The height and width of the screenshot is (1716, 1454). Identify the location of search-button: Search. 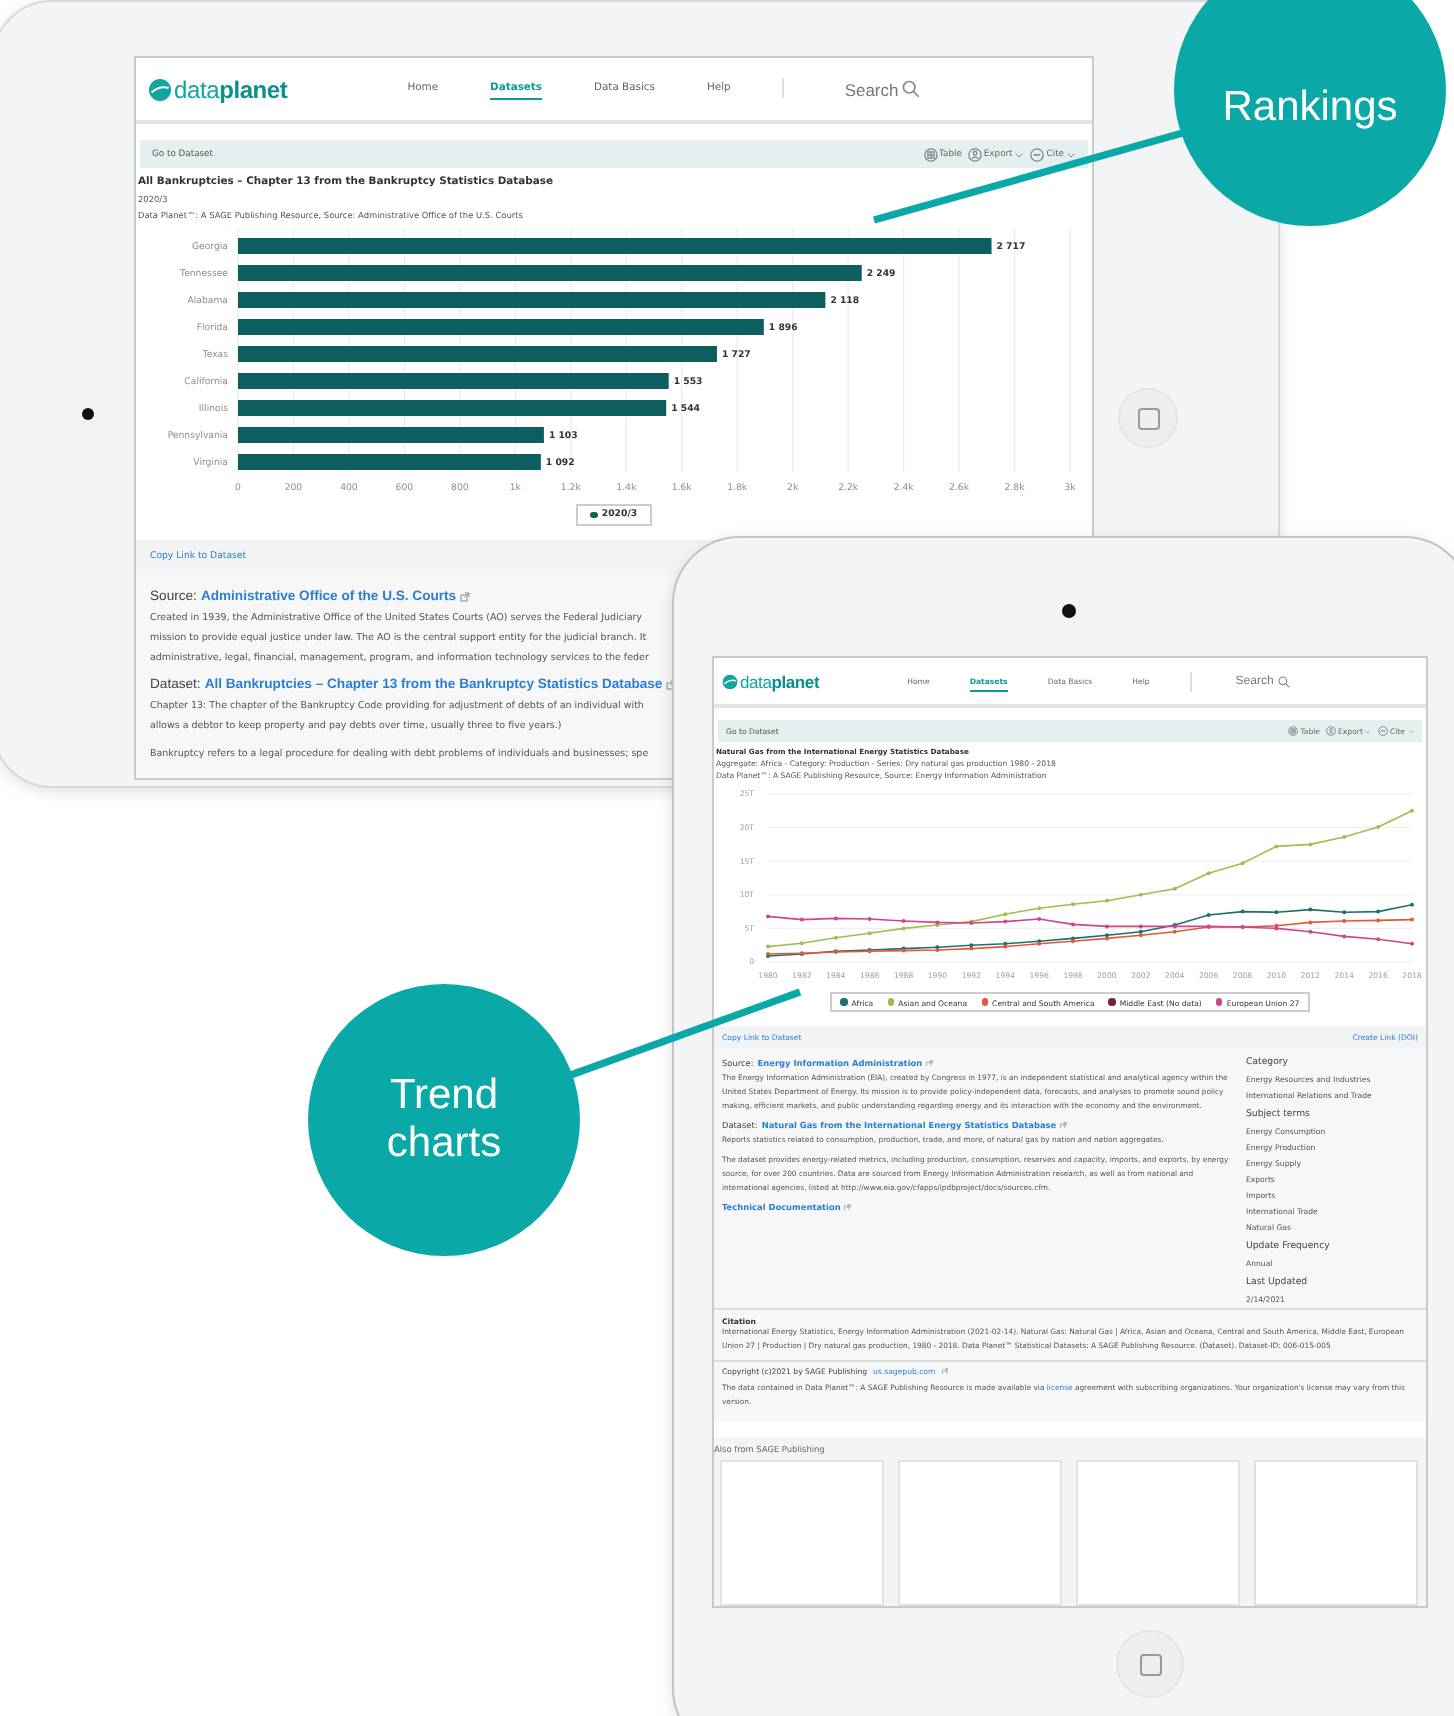
(882, 89).